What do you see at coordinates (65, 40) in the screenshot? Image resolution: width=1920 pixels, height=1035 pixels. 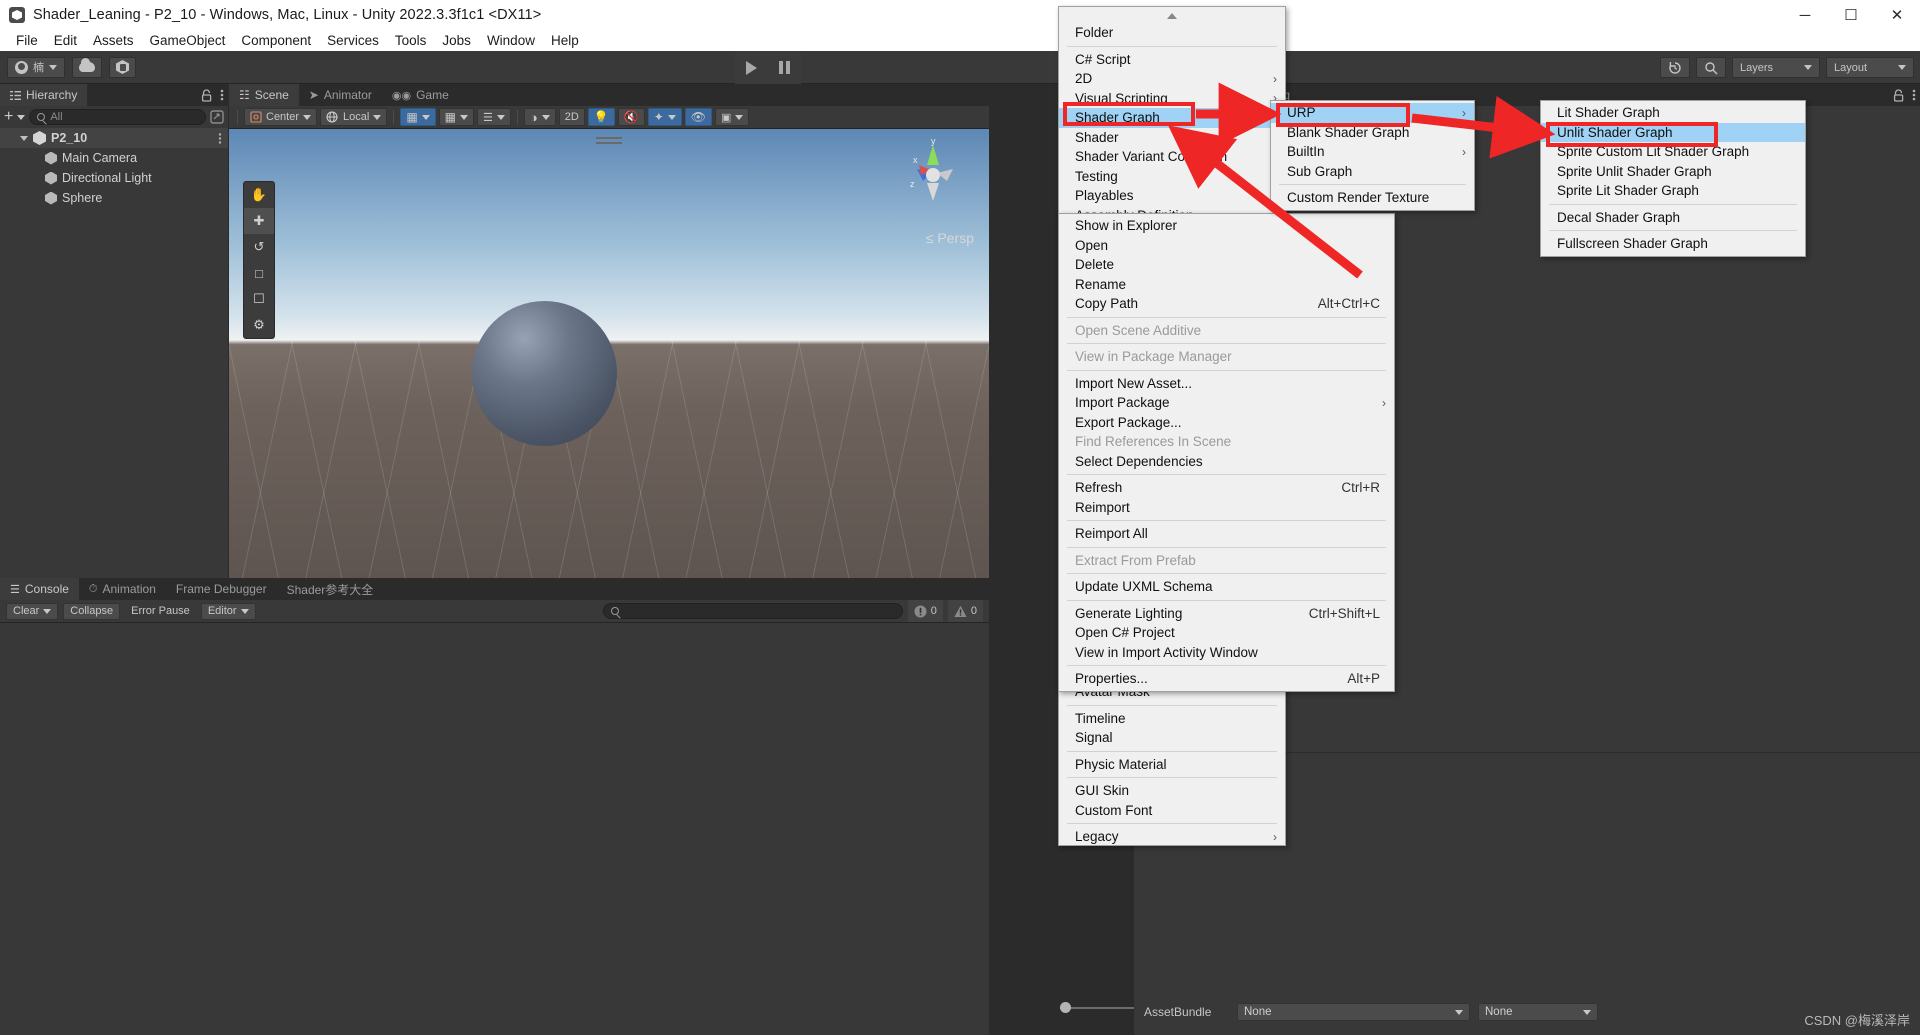 I see `menu-edit: Edit` at bounding box center [65, 40].